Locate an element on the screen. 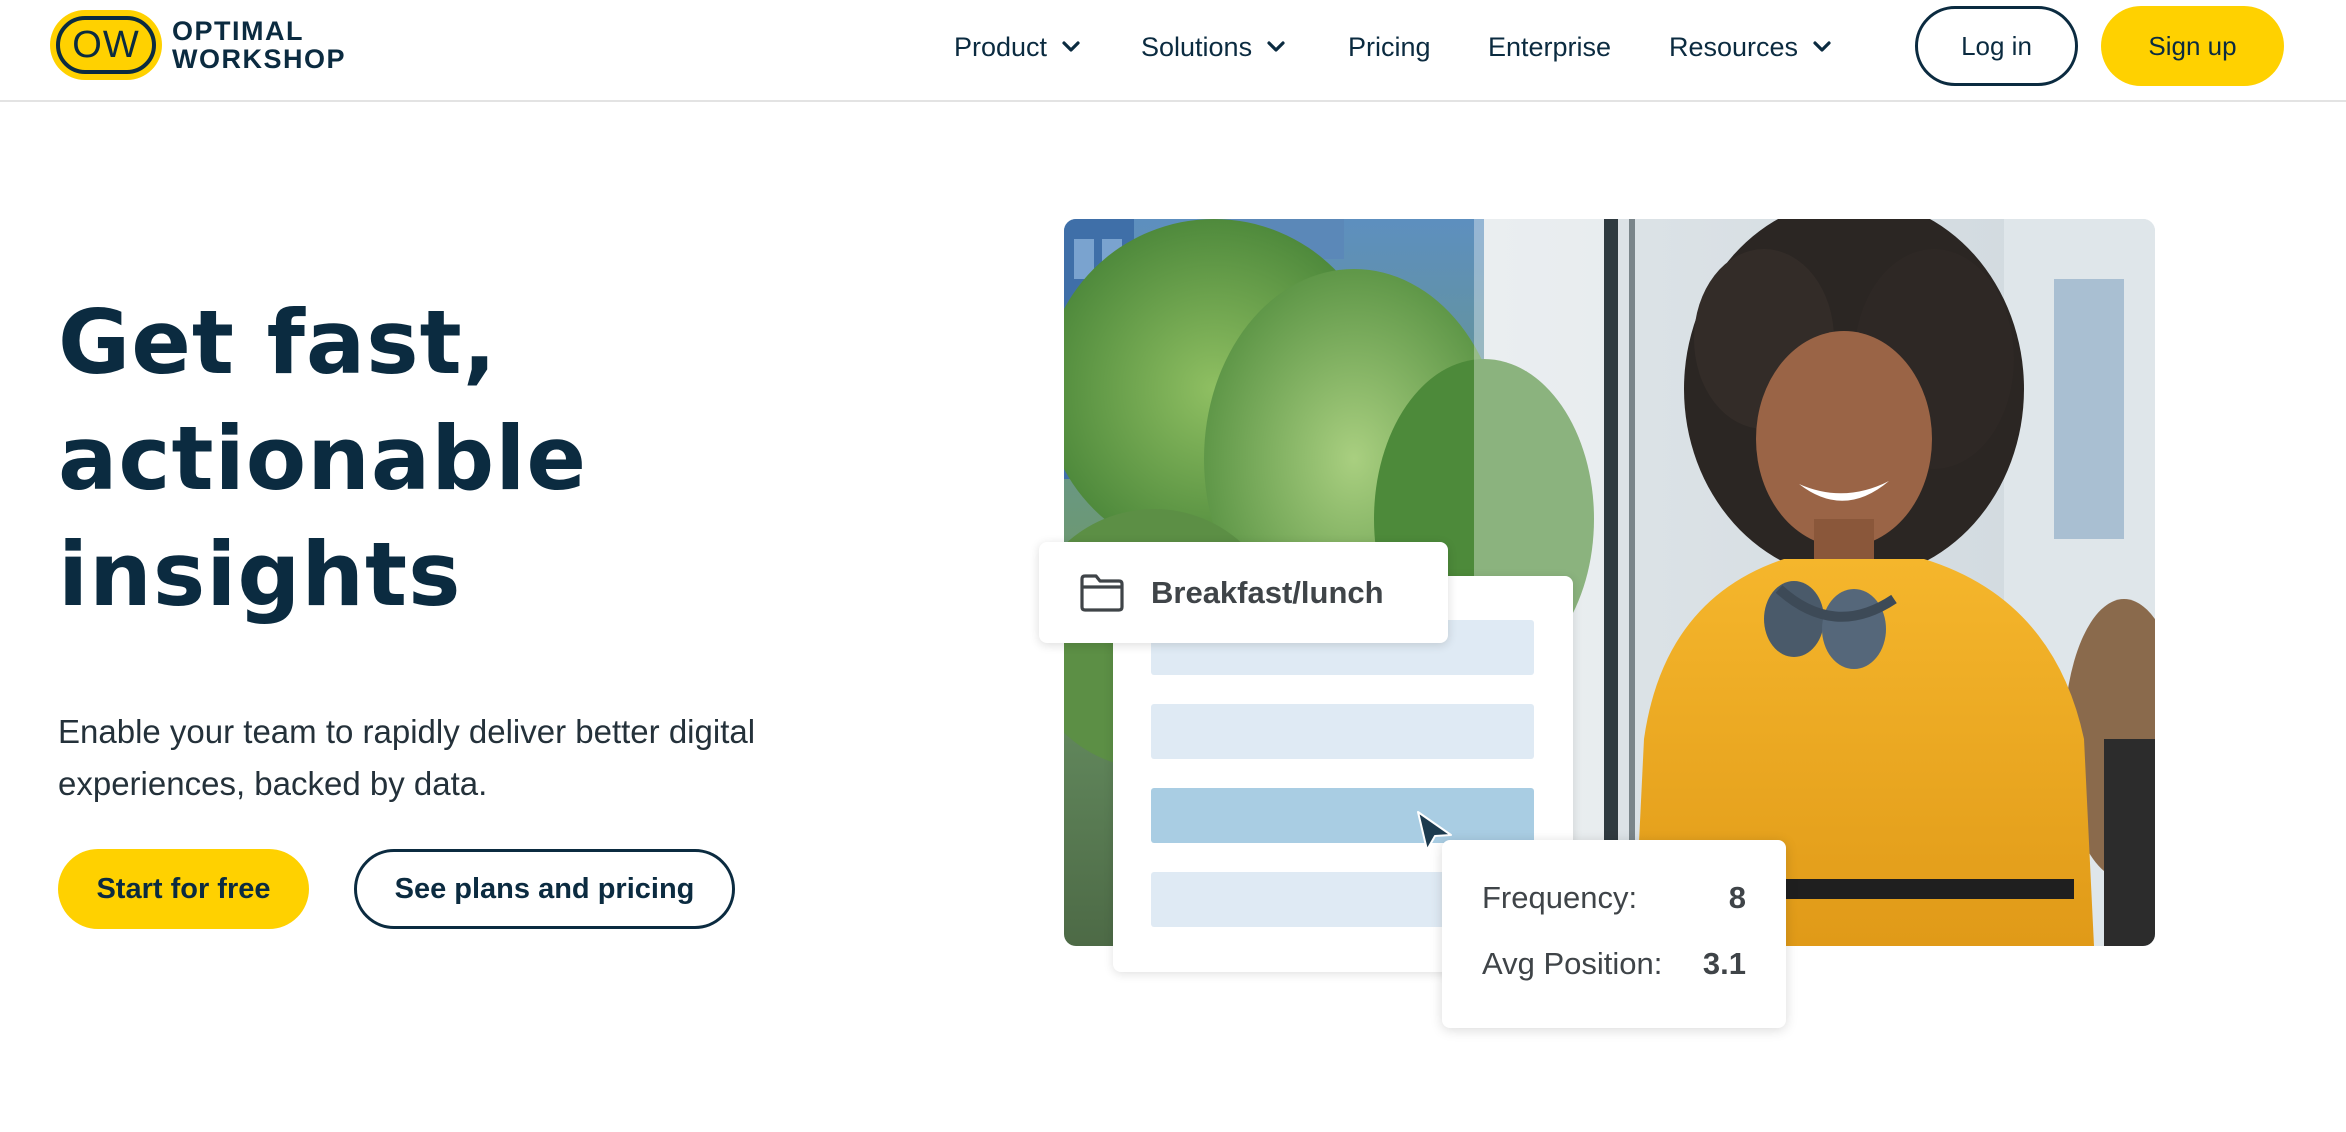 This screenshot has height=1132, width=2346. stats-card: Frequency: 8 Avg Position: 3.1 is located at coordinates (1614, 934).